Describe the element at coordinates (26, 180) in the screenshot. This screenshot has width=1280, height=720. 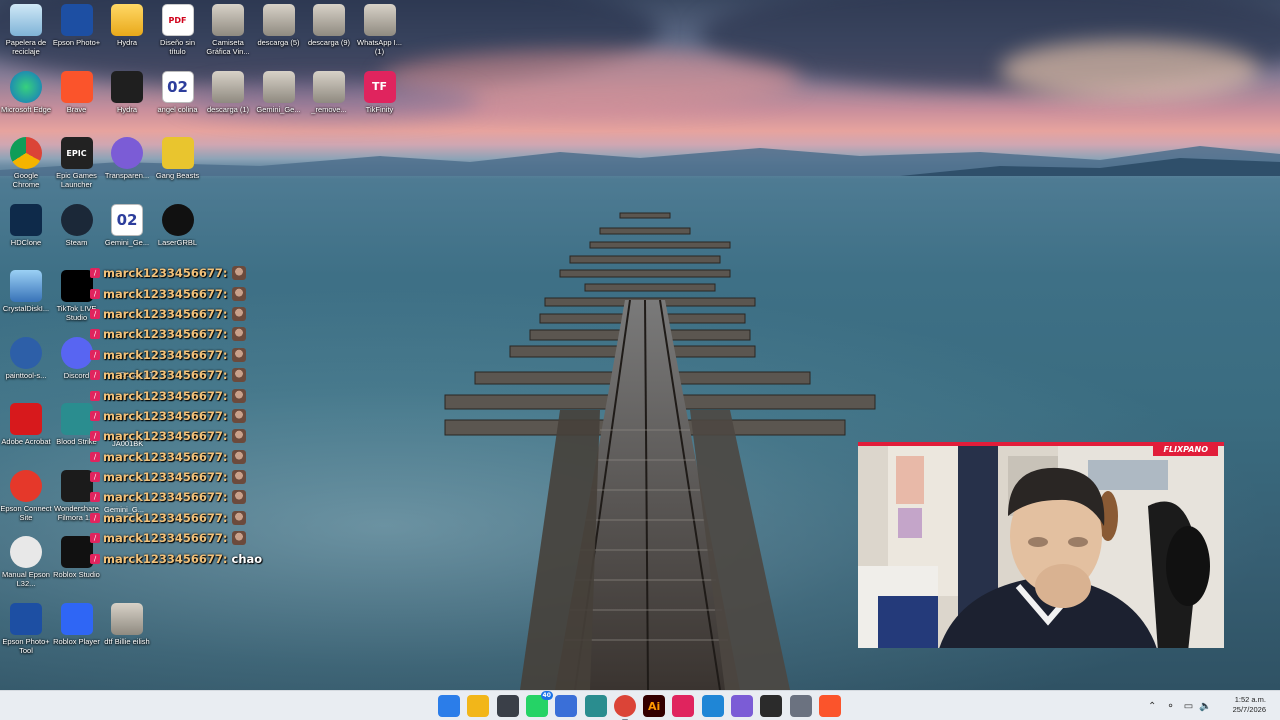
I see `desktop-icon-label: Google Chrome` at that location.